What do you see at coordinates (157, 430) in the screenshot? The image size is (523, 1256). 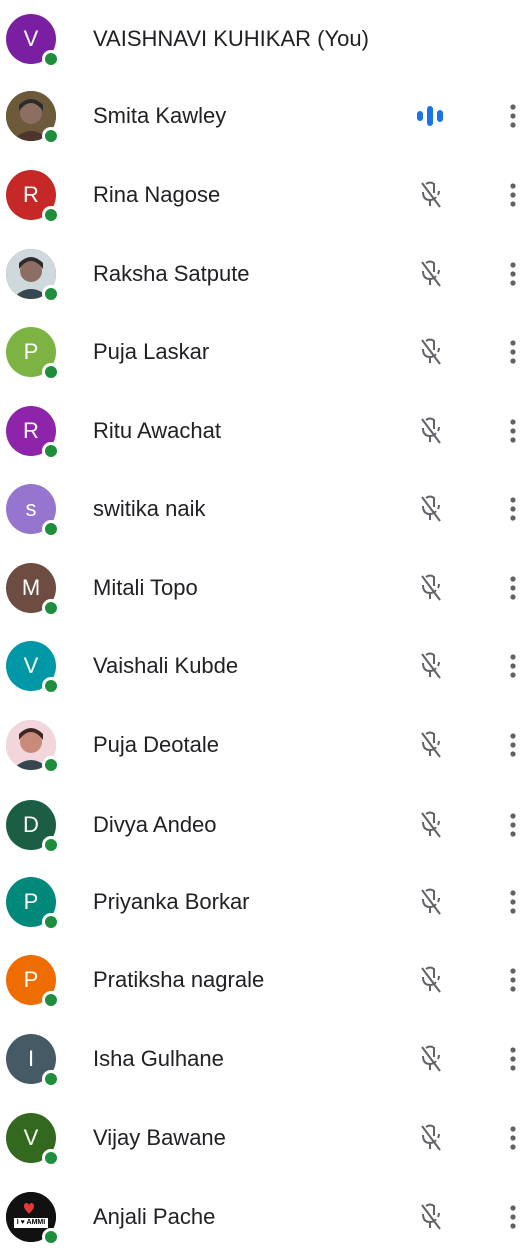 I see `participant-name: Ritu Awachat` at bounding box center [157, 430].